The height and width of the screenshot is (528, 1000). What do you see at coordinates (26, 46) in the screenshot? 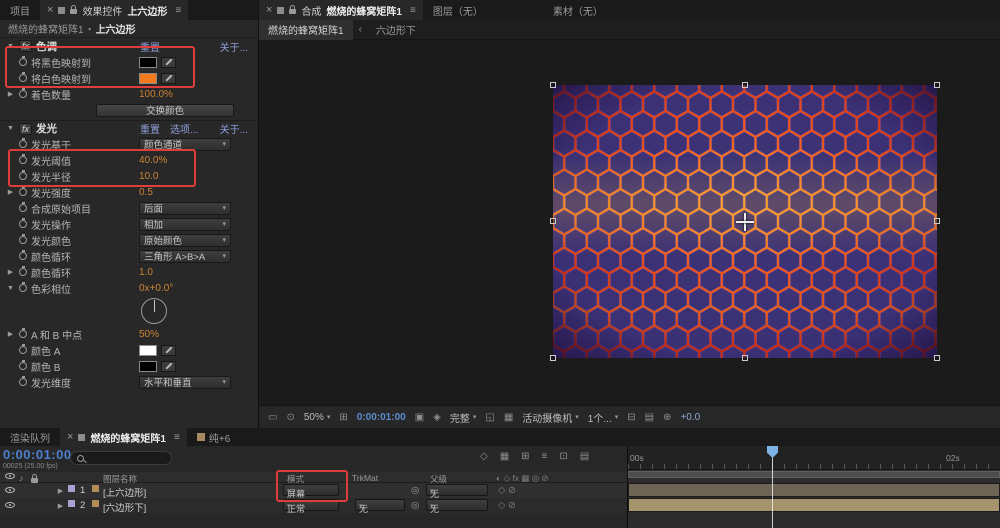
I see `fx-enable-badge: fx` at bounding box center [26, 46].